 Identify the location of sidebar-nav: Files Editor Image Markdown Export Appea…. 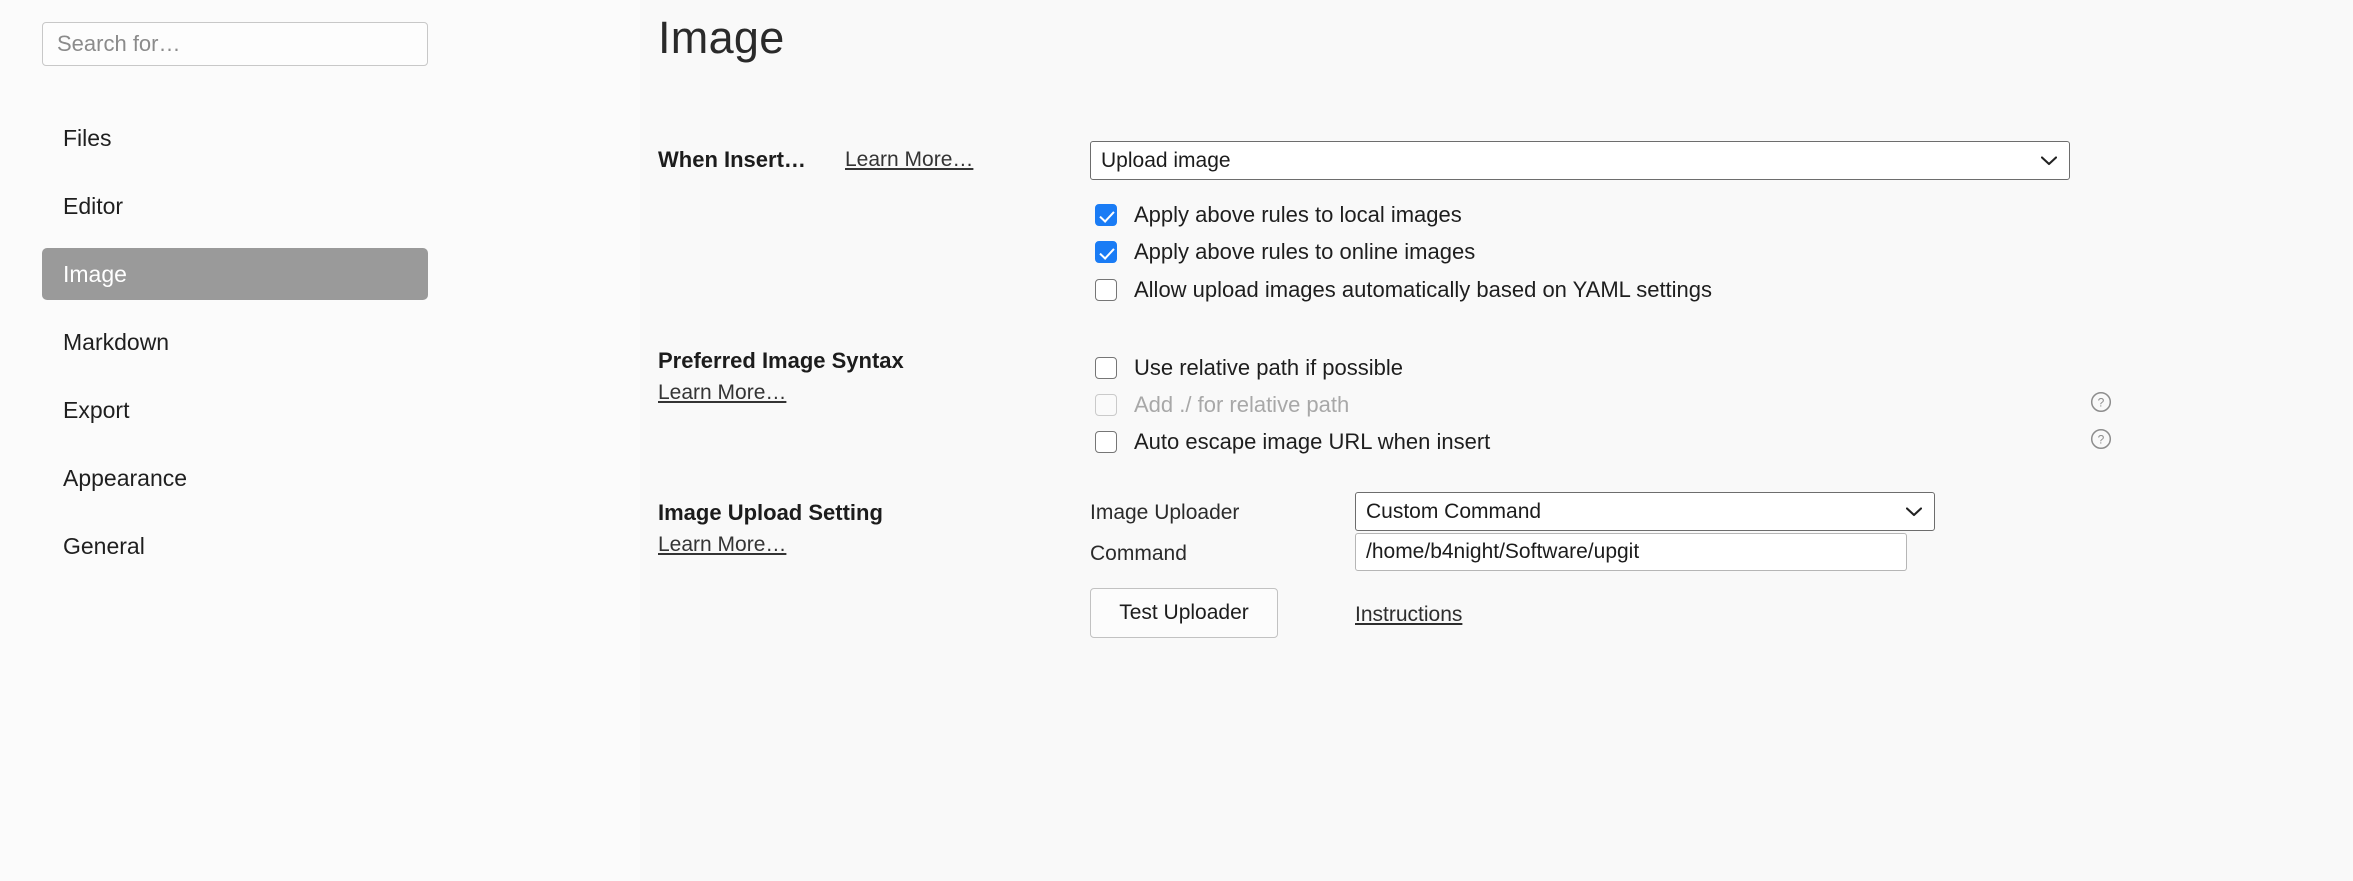
(235, 350).